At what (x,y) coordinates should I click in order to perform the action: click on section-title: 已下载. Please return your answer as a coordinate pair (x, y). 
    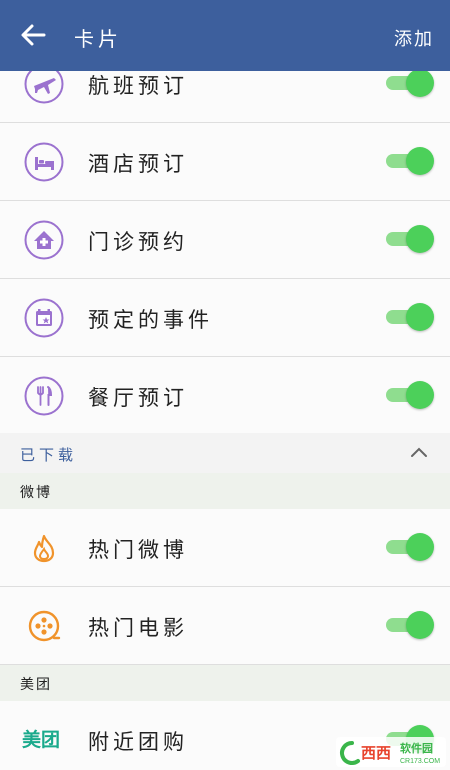
    Looking at the image, I should click on (49, 455).